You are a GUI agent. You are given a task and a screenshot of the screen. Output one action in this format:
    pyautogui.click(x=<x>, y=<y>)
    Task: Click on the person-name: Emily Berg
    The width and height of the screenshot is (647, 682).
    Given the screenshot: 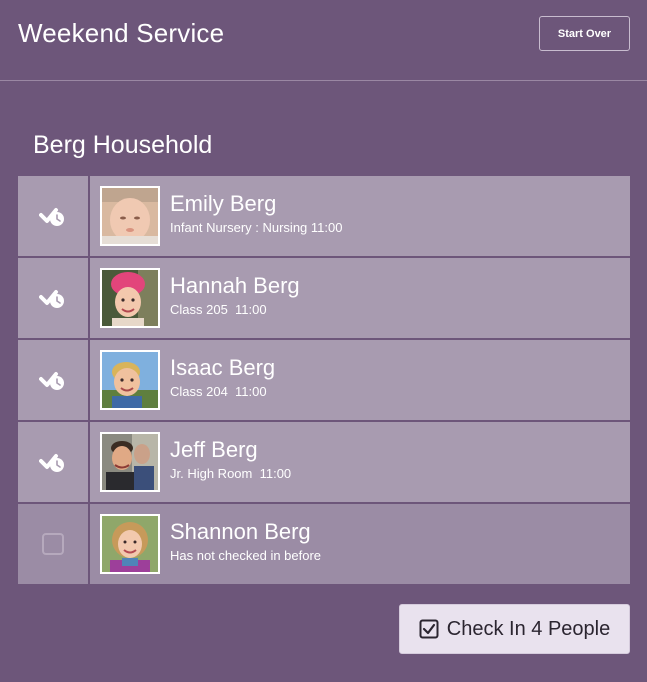 What is the action you would take?
    pyautogui.click(x=223, y=203)
    